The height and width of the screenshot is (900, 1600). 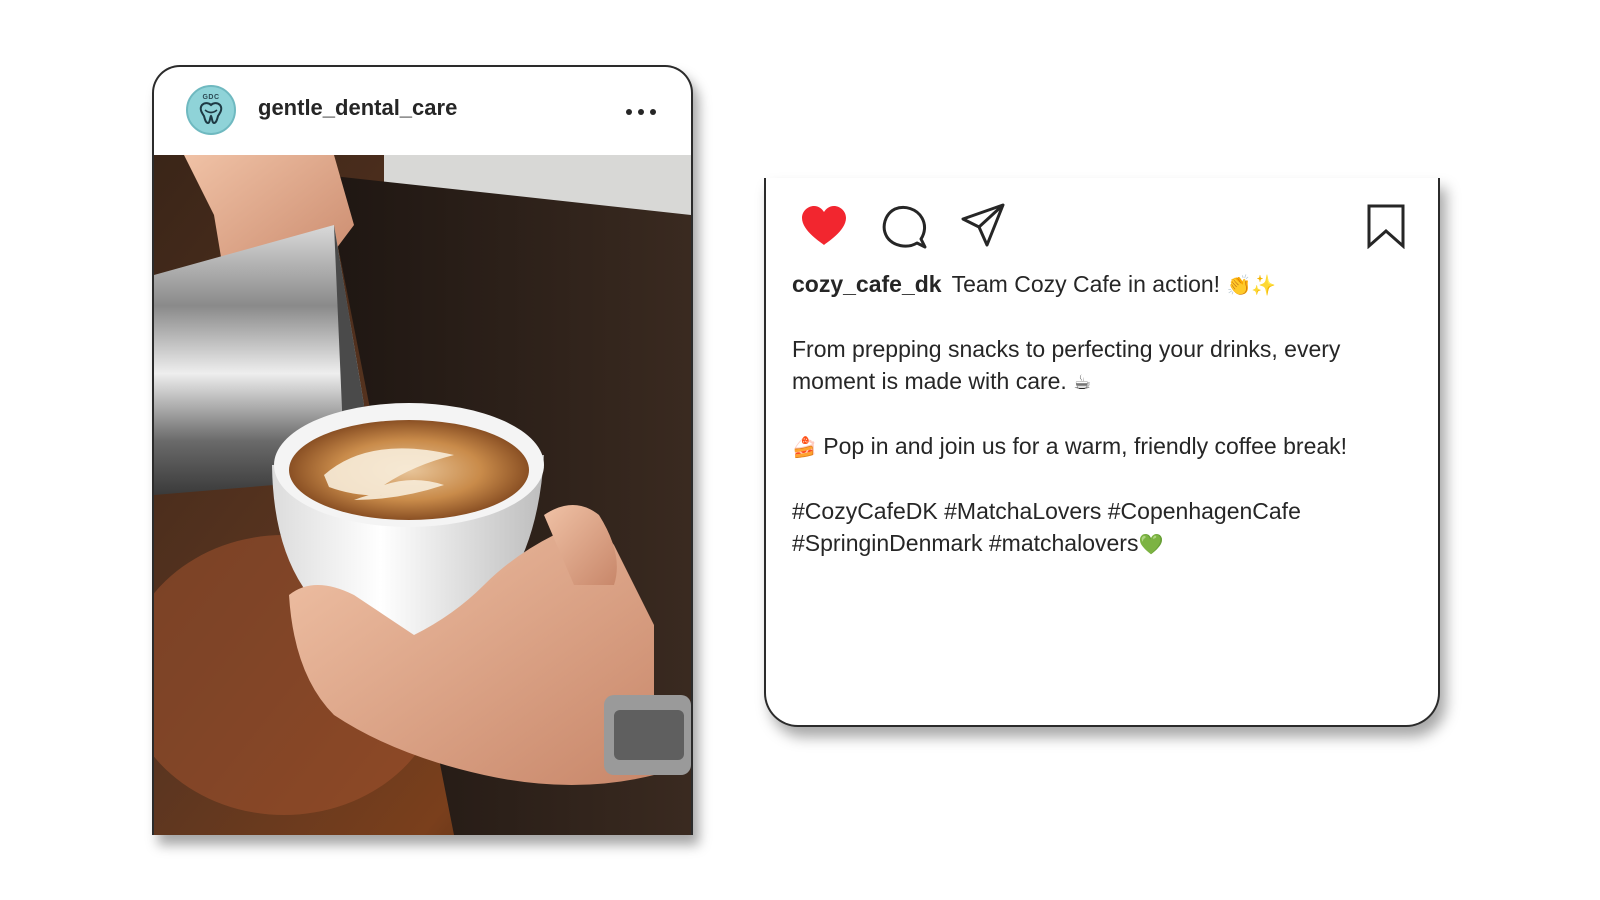 I want to click on cake-emoji: 🍰, so click(x=804, y=447).